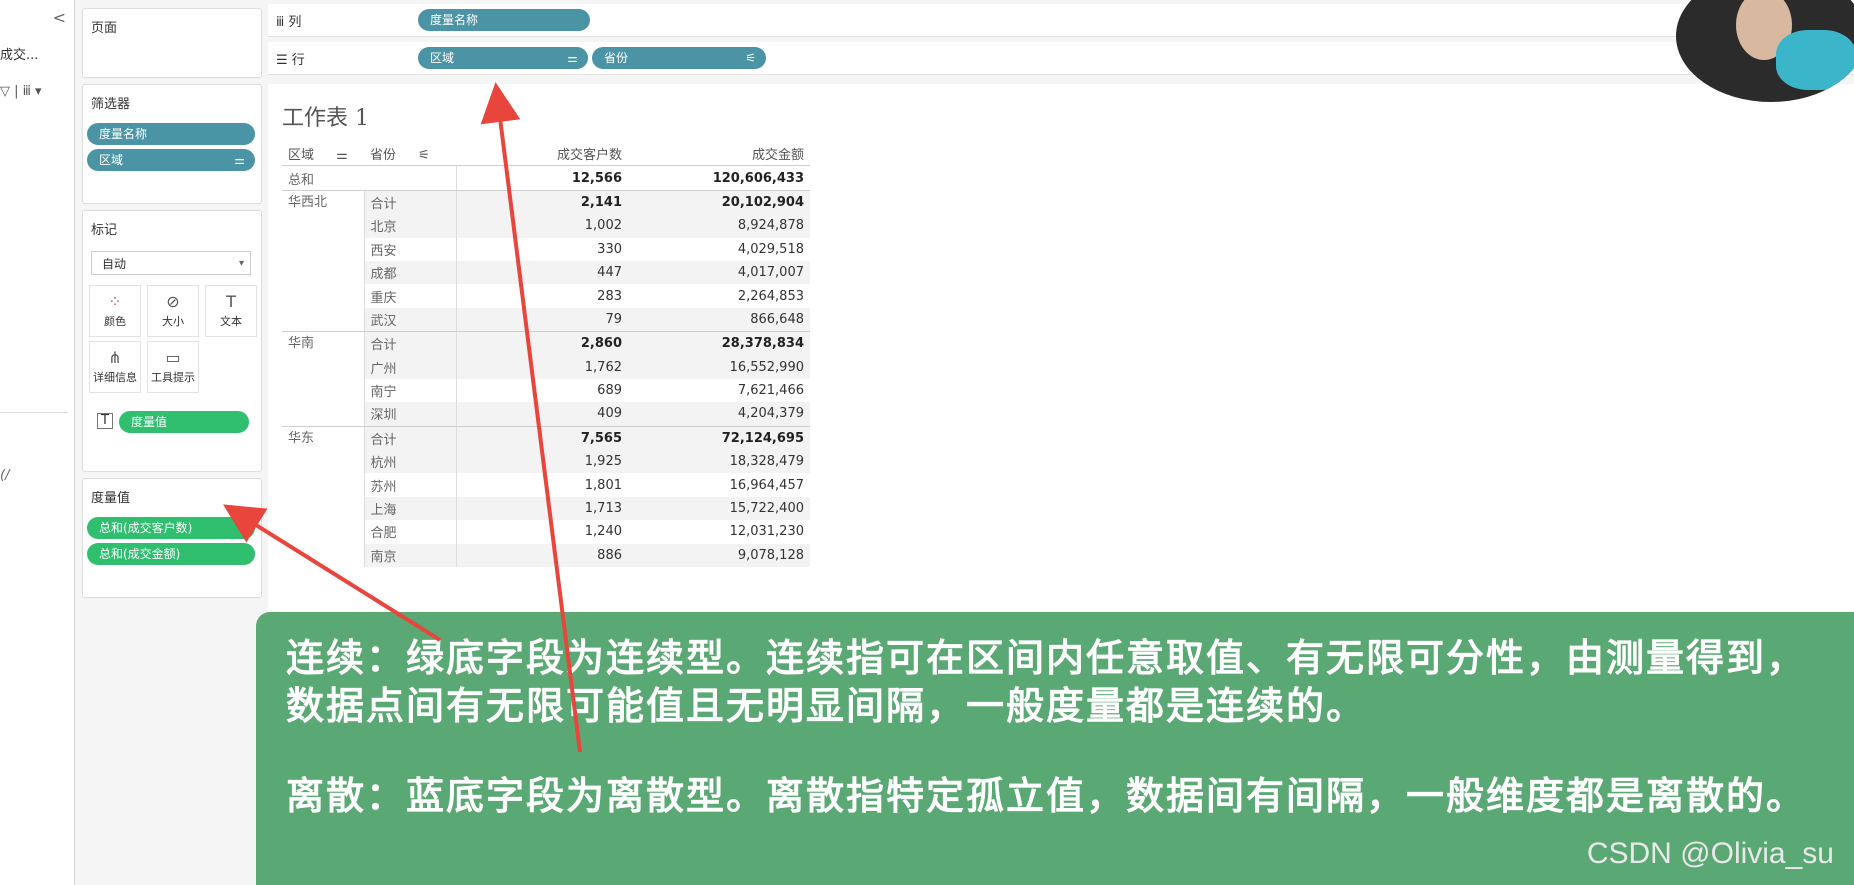  Describe the element at coordinates (402, 417) in the screenshot. I see `annotation-arrows` at that location.